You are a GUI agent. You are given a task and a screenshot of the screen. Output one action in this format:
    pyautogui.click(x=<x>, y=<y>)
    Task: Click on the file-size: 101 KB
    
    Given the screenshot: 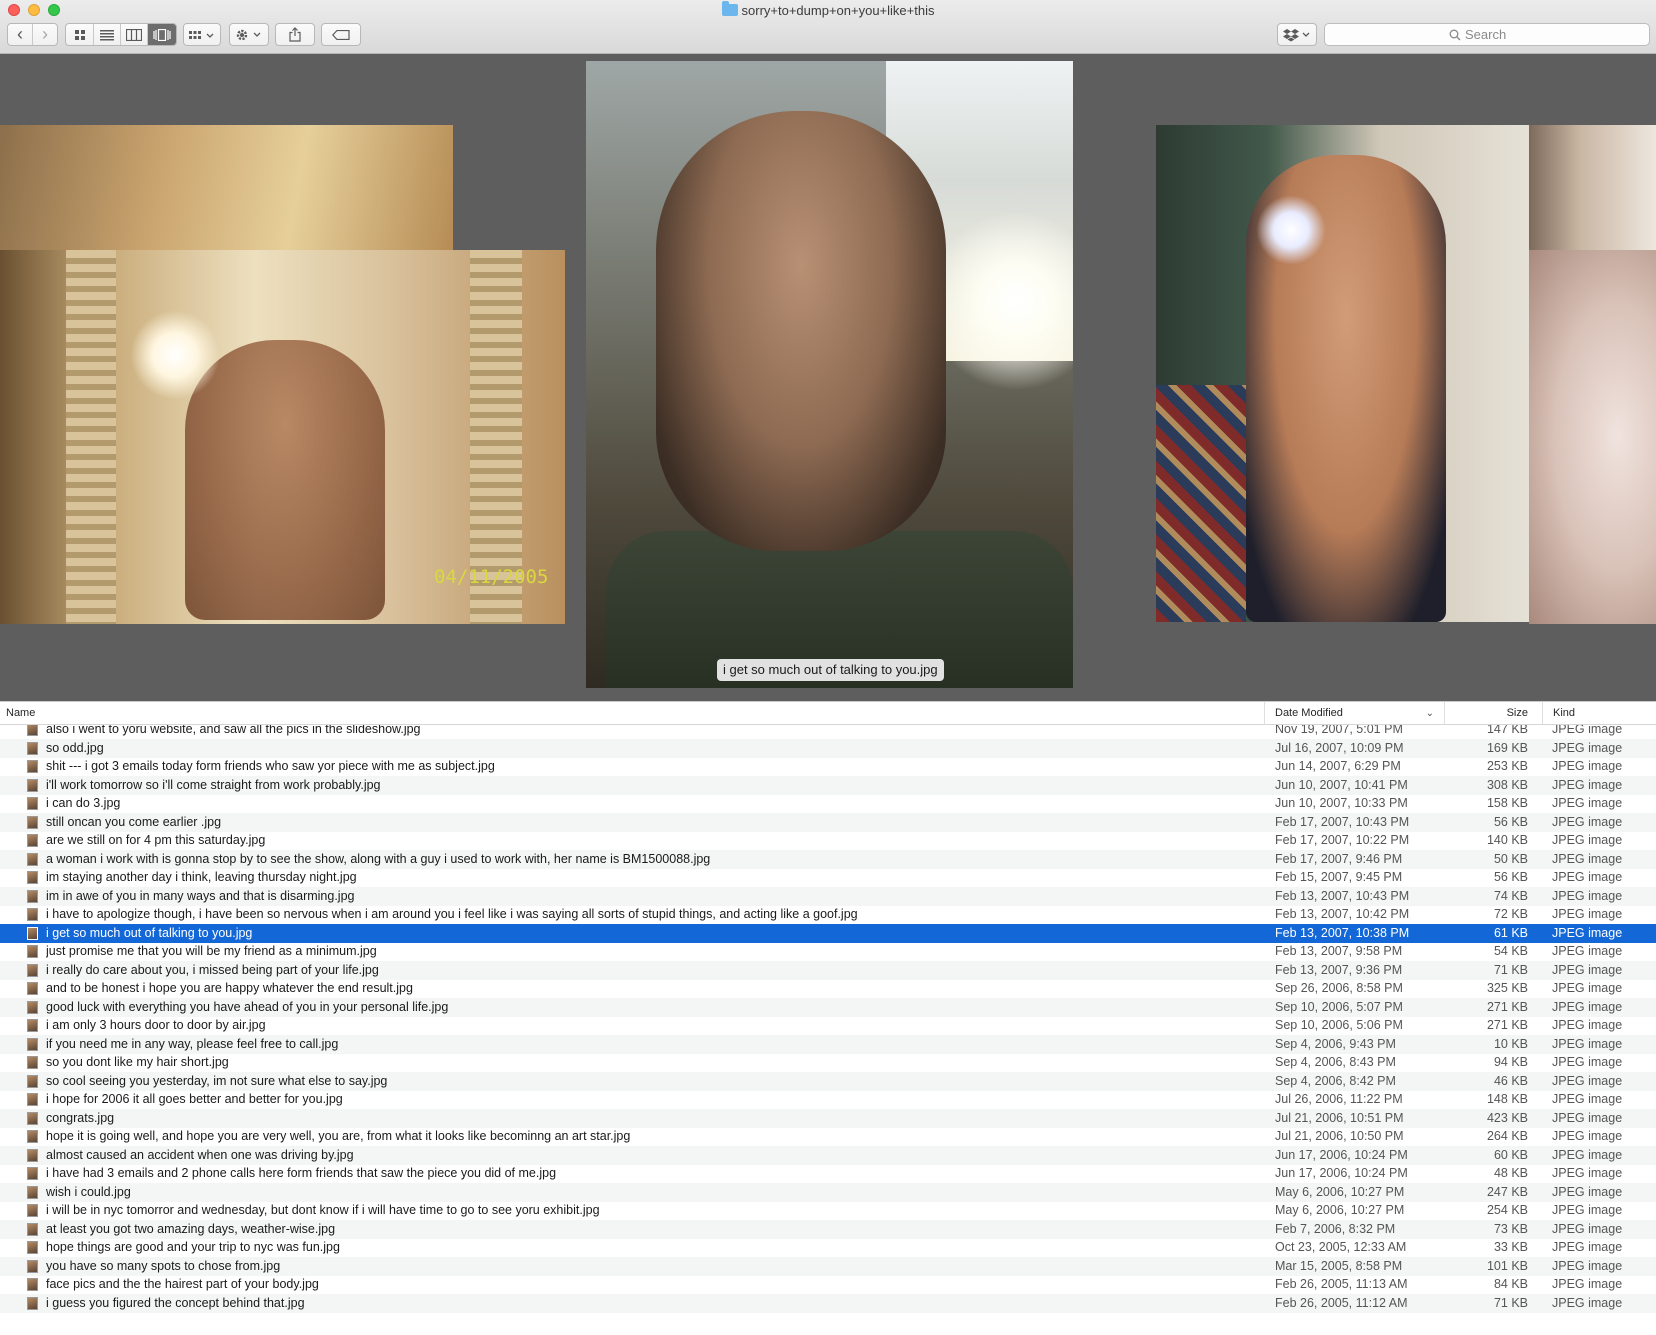 What is the action you would take?
    pyautogui.click(x=1507, y=1265)
    